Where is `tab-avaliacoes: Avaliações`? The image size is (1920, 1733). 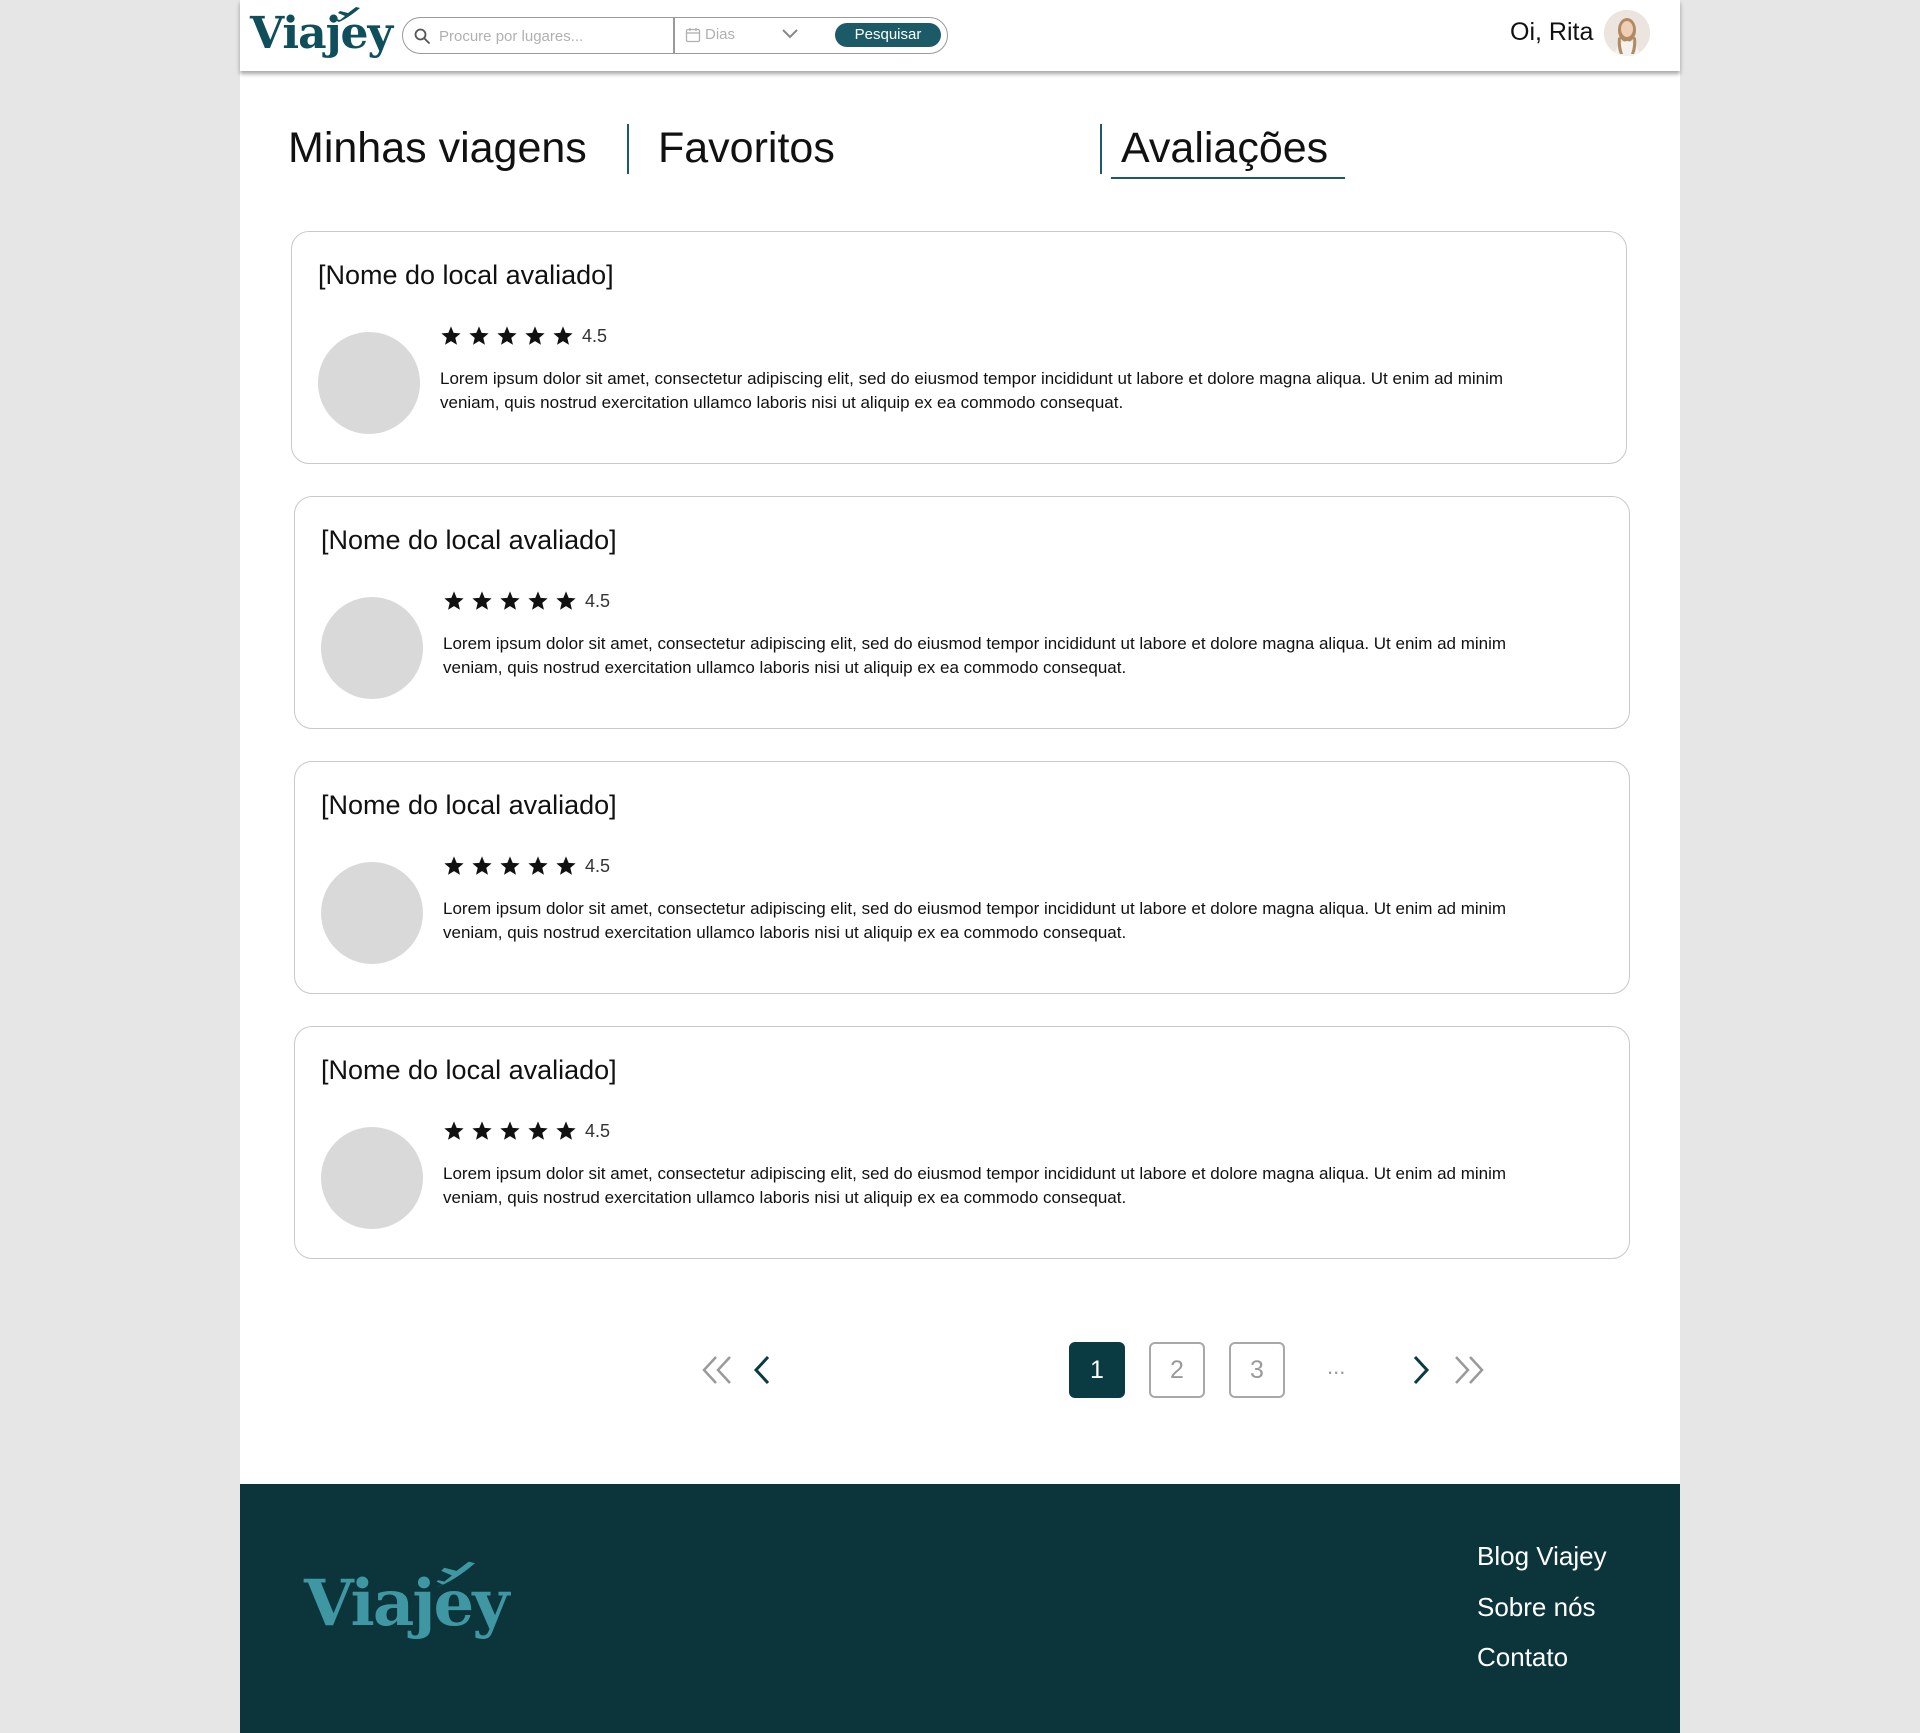
tab-avaliacoes: Avaliações is located at coordinates (1224, 148).